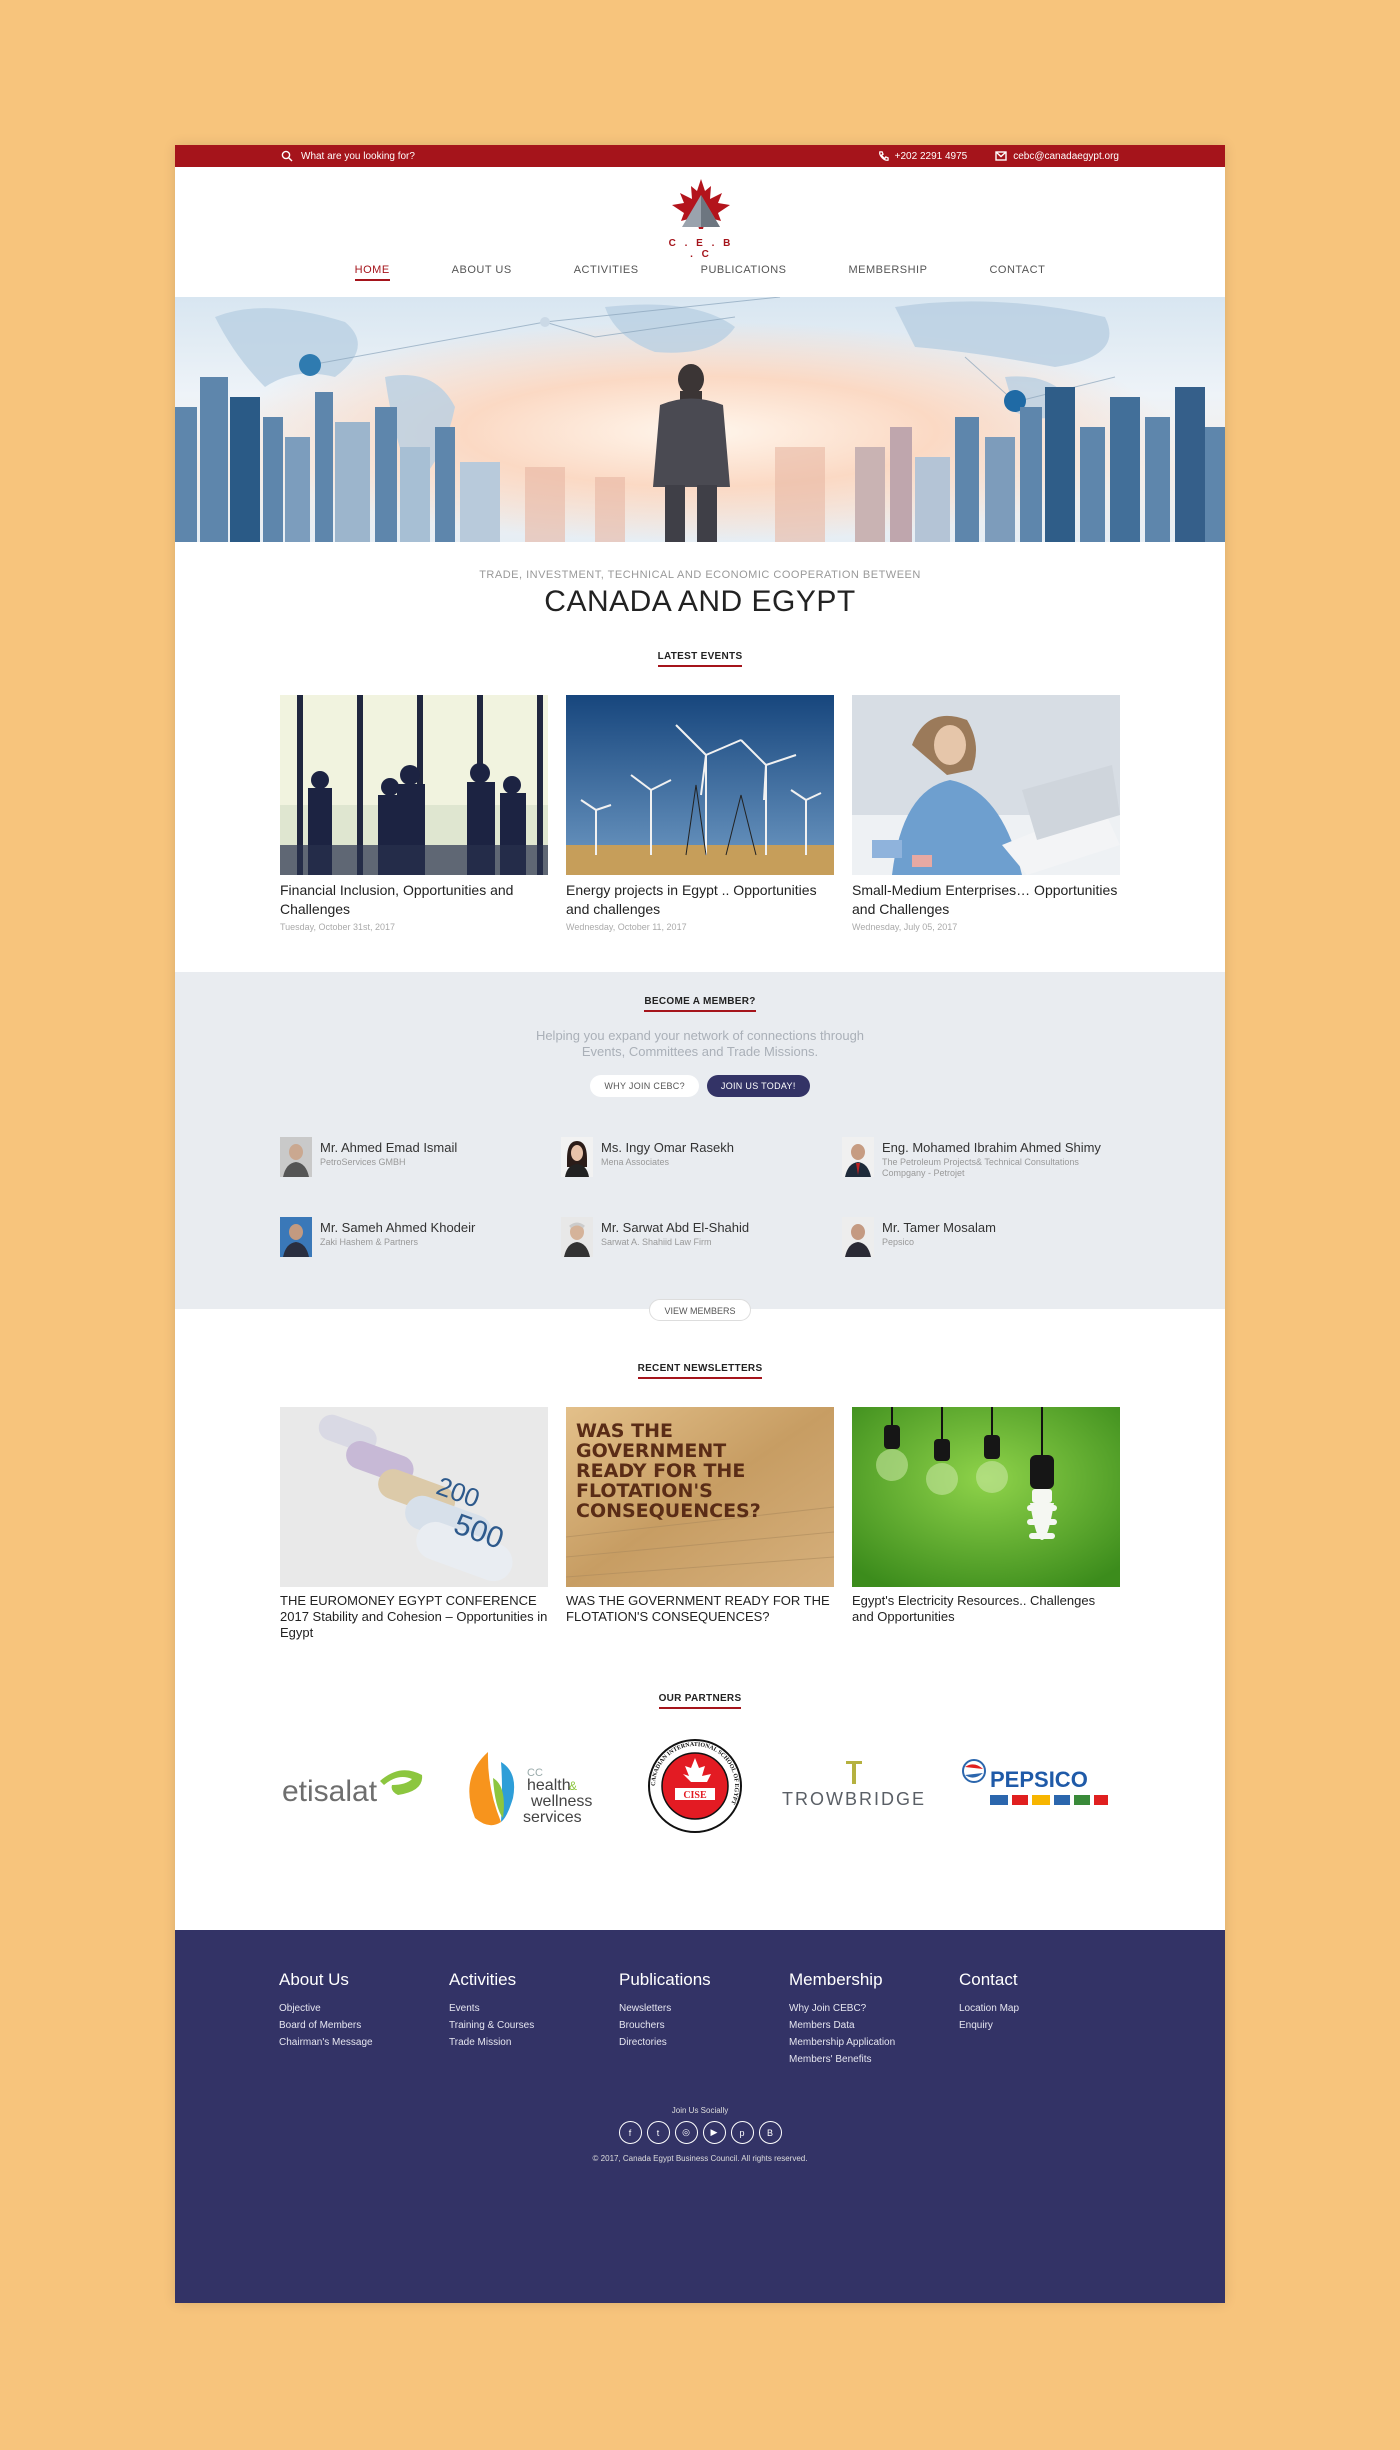 This screenshot has width=1400, height=2450. I want to click on join-us-button: JOIN US TODAY!, so click(758, 1086).